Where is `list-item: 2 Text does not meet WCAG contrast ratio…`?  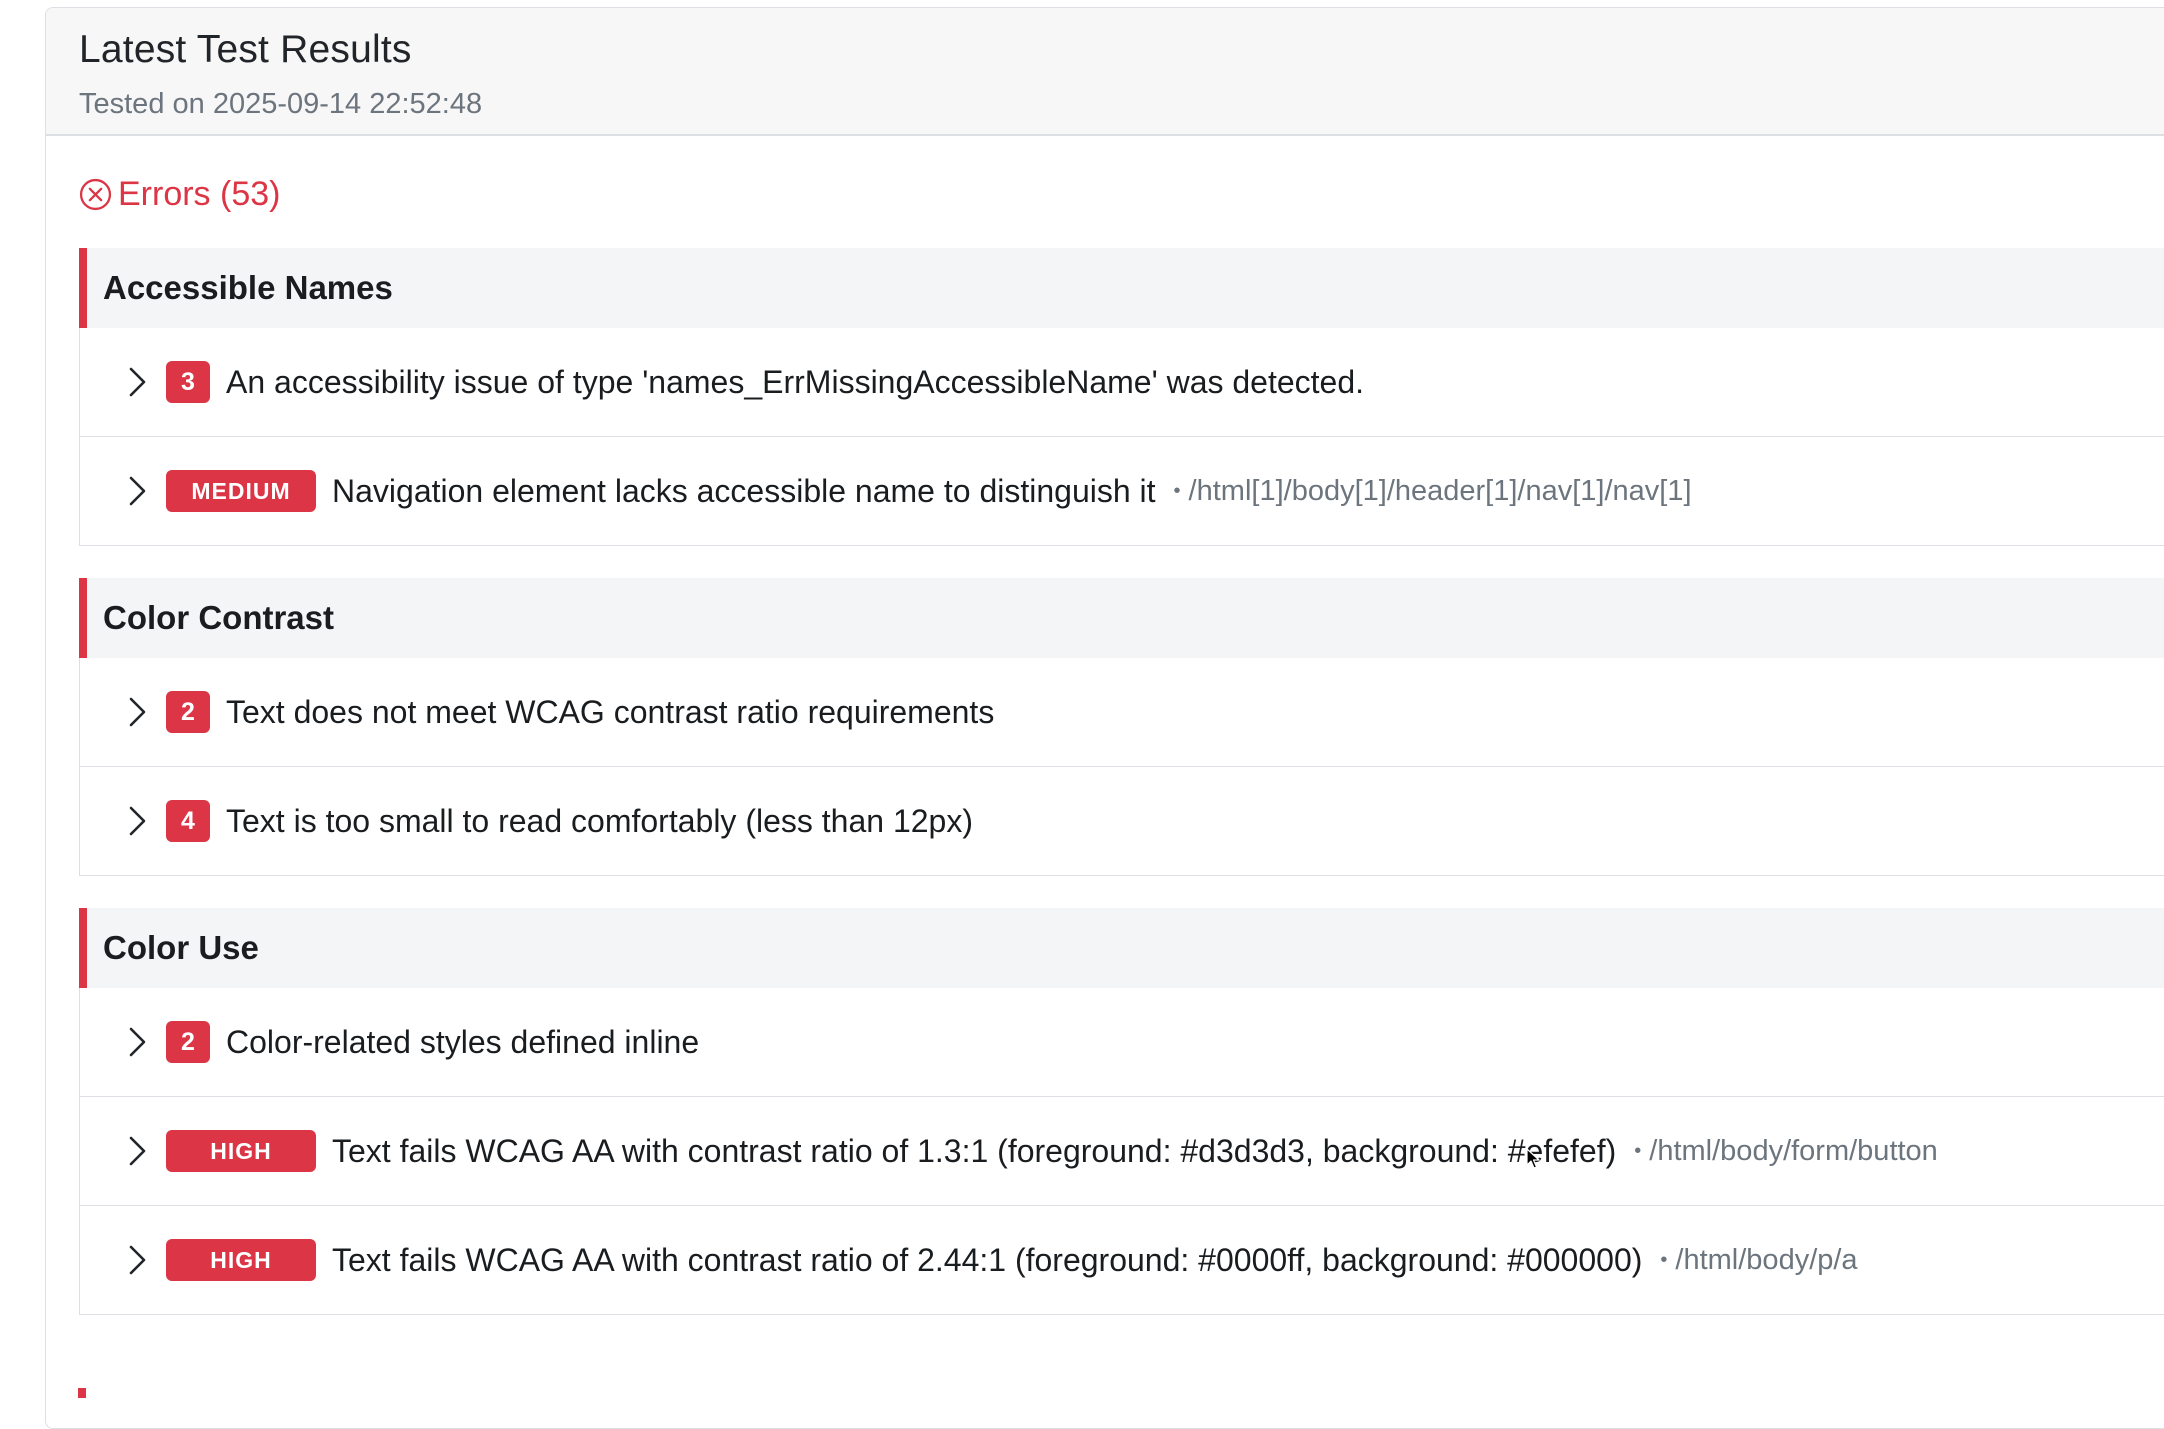
list-item: 2 Text does not meet WCAG contrast ratio… is located at coordinates (1122, 712).